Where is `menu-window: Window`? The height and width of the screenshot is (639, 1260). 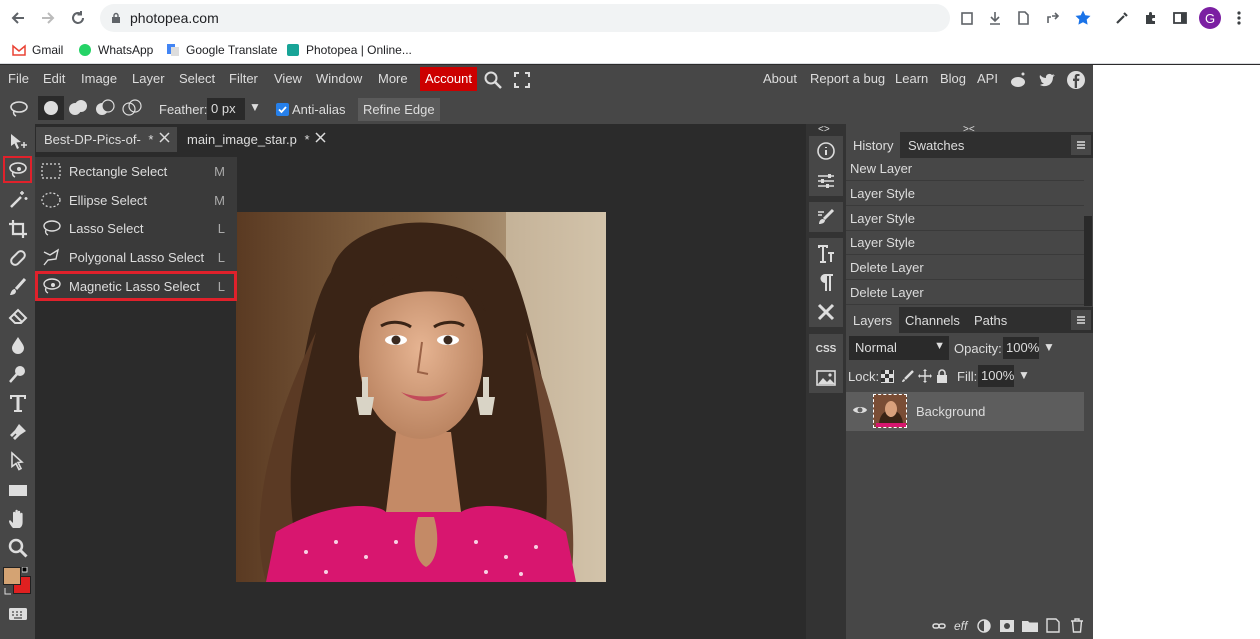 menu-window: Window is located at coordinates (339, 78).